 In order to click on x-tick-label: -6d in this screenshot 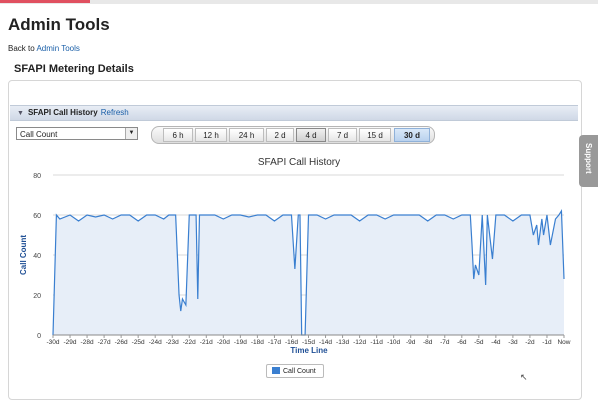, I will do `click(462, 342)`.